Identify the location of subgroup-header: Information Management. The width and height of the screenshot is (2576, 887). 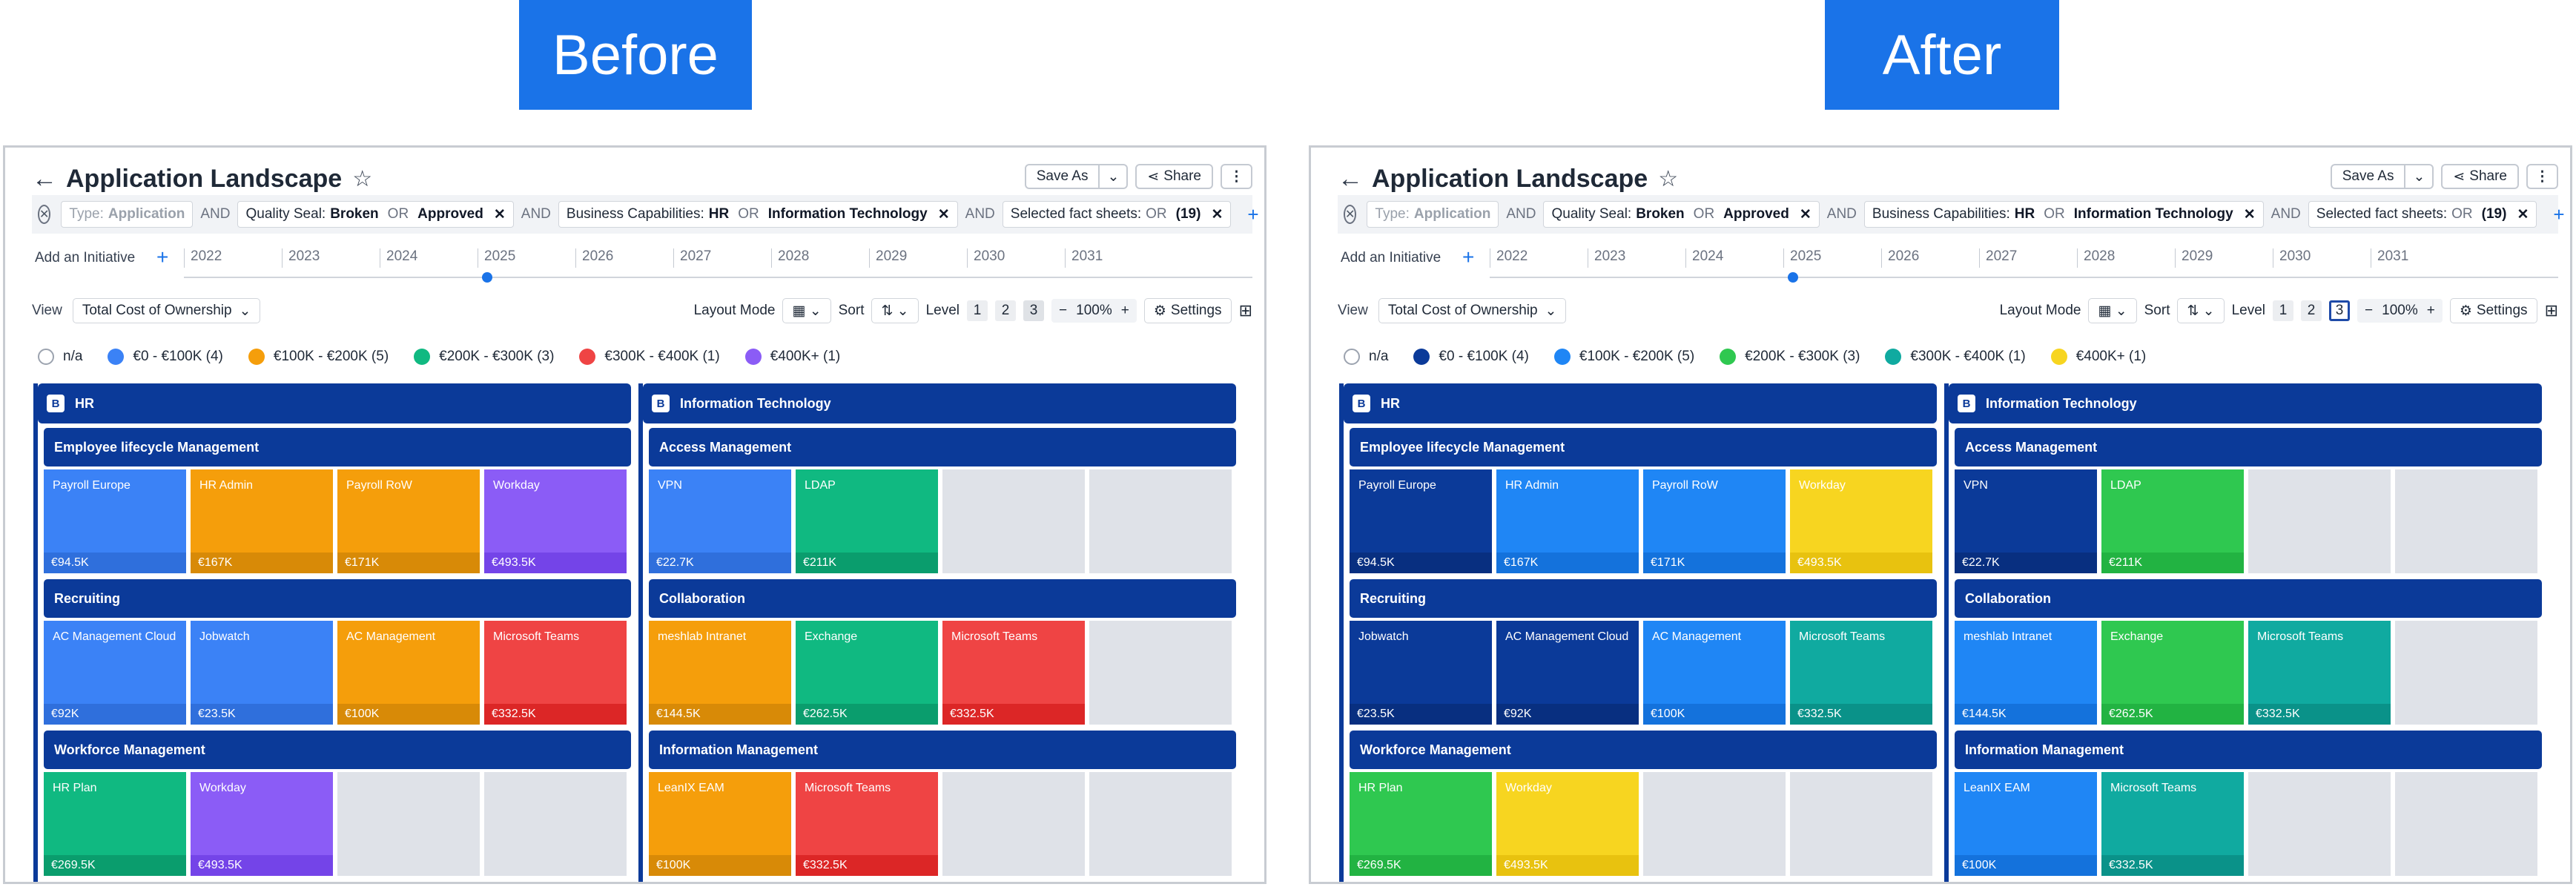
(2248, 750).